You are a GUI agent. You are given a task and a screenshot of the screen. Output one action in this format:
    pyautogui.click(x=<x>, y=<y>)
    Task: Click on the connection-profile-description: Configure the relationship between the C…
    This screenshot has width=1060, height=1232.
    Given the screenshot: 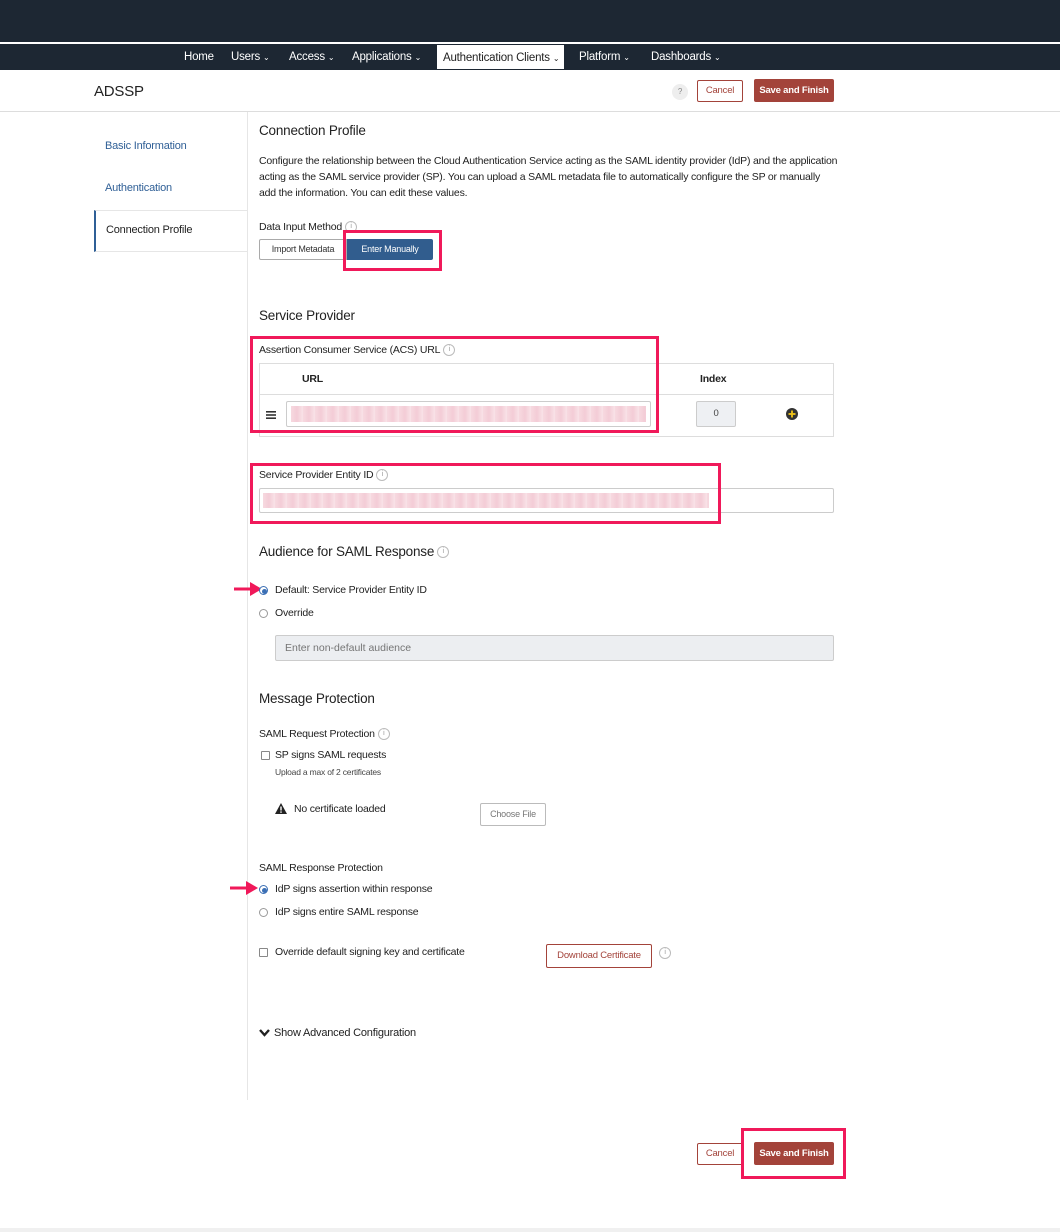 What is the action you would take?
    pyautogui.click(x=548, y=177)
    